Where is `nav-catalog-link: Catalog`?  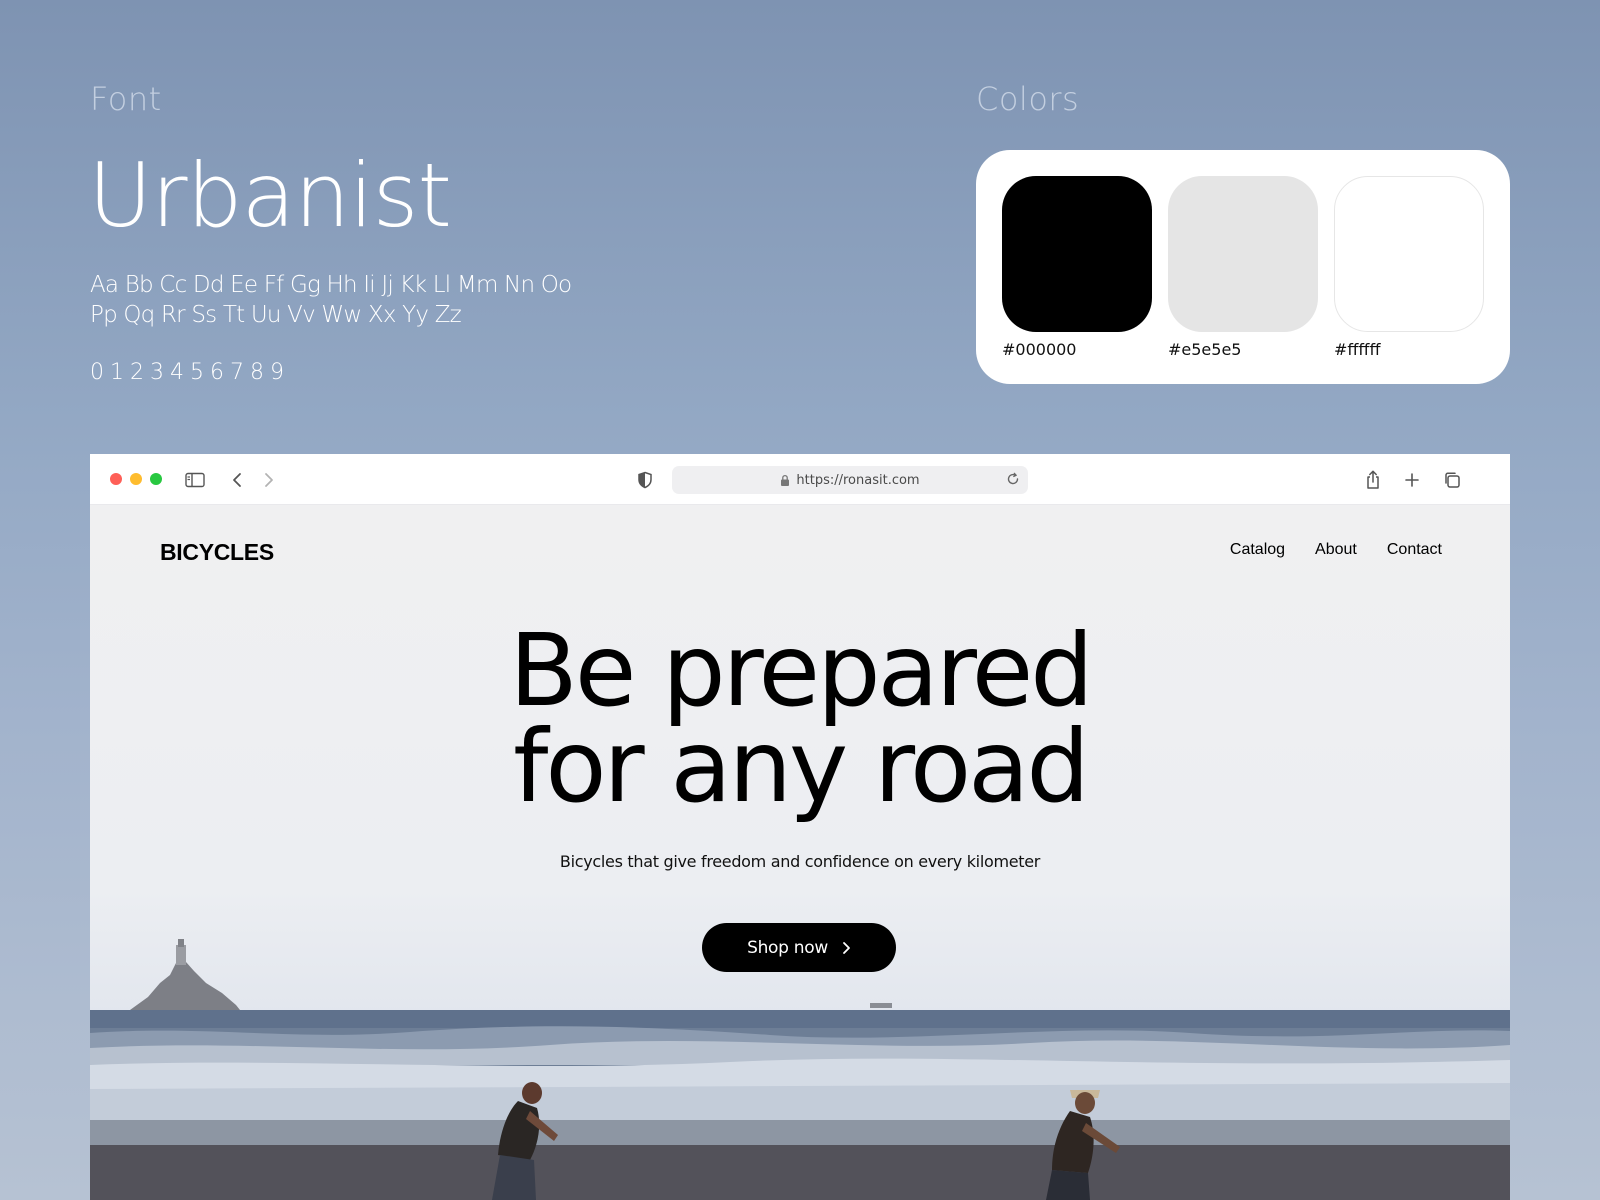
nav-catalog-link: Catalog is located at coordinates (1257, 550).